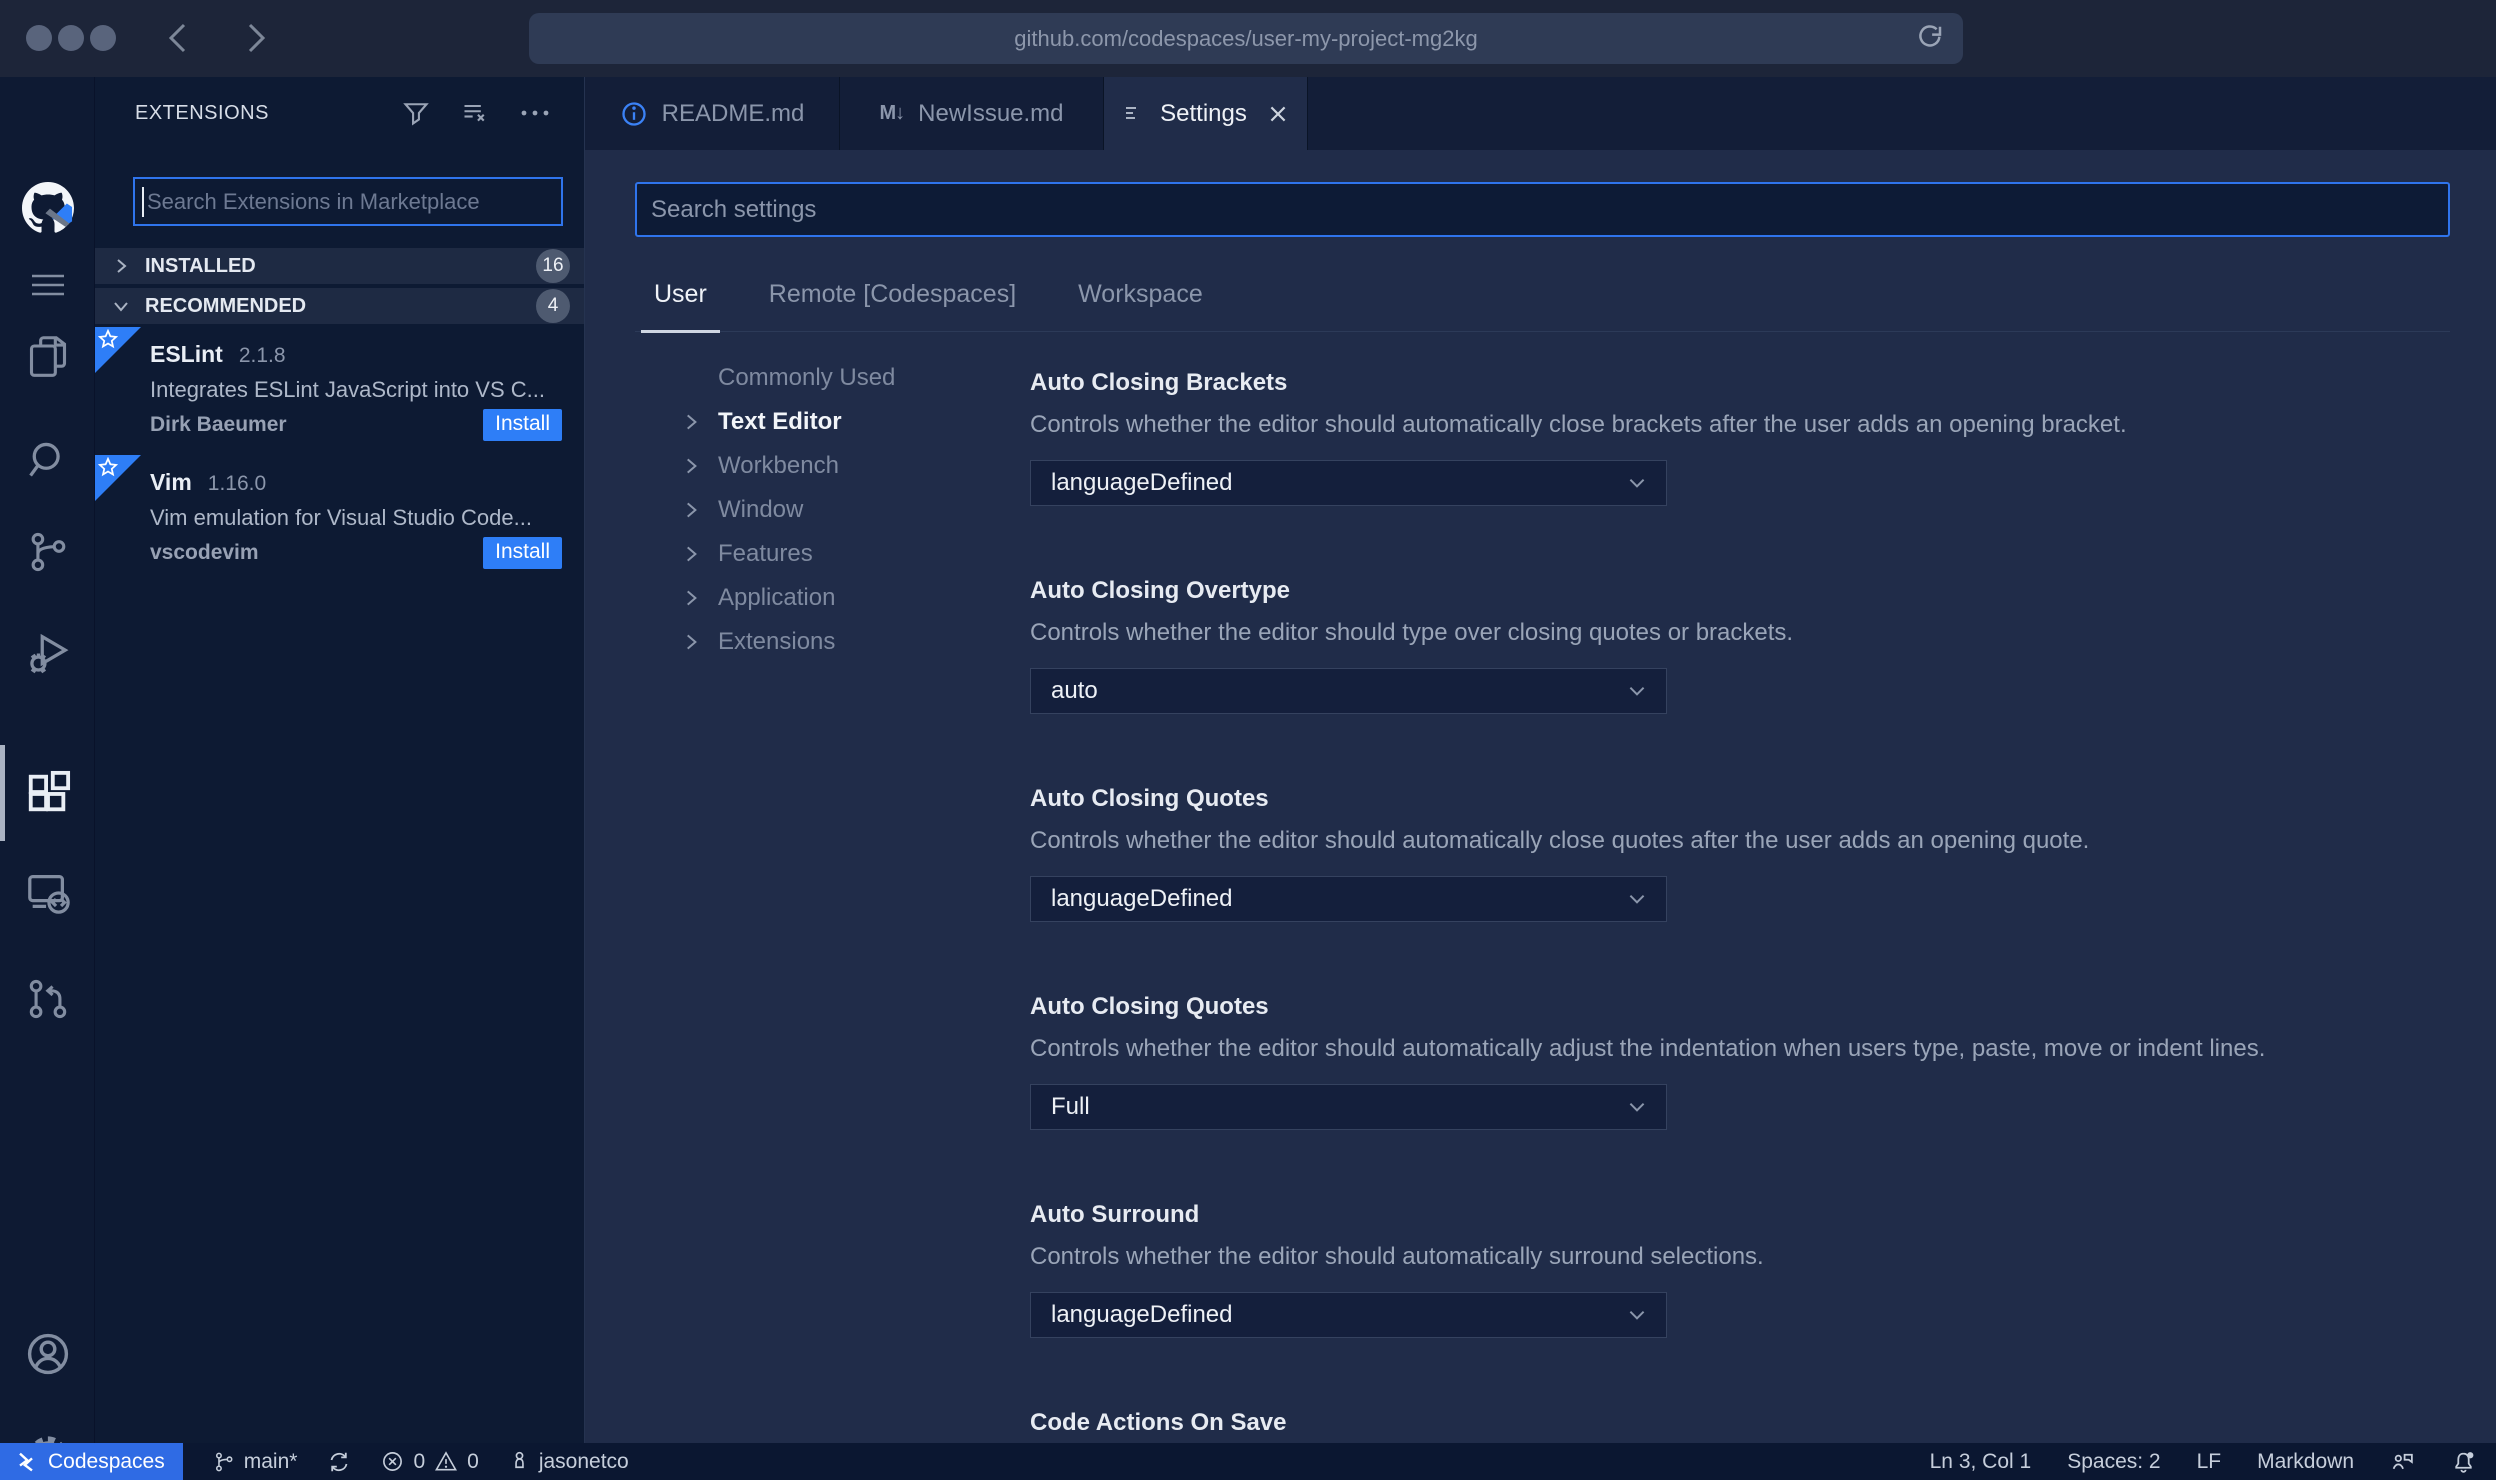  What do you see at coordinates (712, 113) in the screenshot?
I see `tab-readme: README.md` at bounding box center [712, 113].